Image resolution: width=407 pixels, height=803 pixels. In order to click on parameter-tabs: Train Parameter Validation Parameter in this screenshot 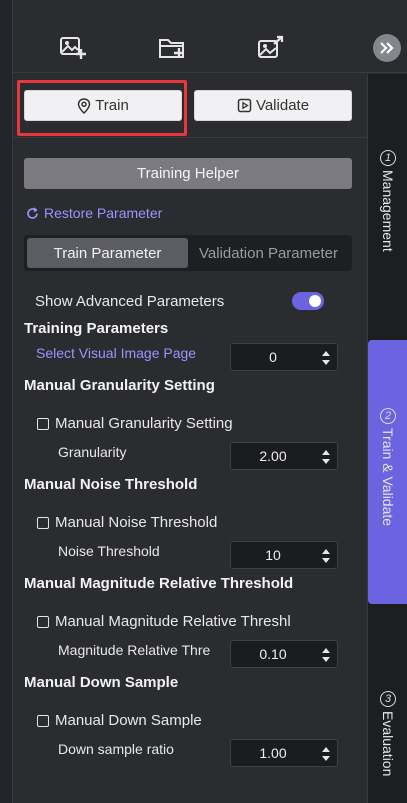, I will do `click(188, 253)`.